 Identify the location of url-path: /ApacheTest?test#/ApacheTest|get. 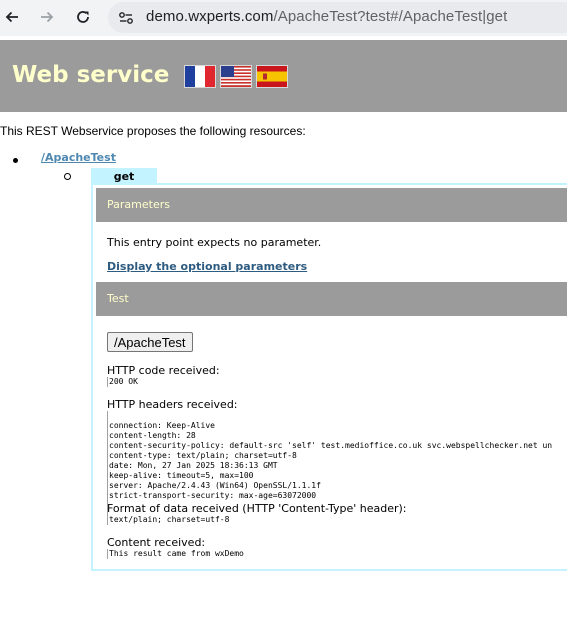
(390, 16).